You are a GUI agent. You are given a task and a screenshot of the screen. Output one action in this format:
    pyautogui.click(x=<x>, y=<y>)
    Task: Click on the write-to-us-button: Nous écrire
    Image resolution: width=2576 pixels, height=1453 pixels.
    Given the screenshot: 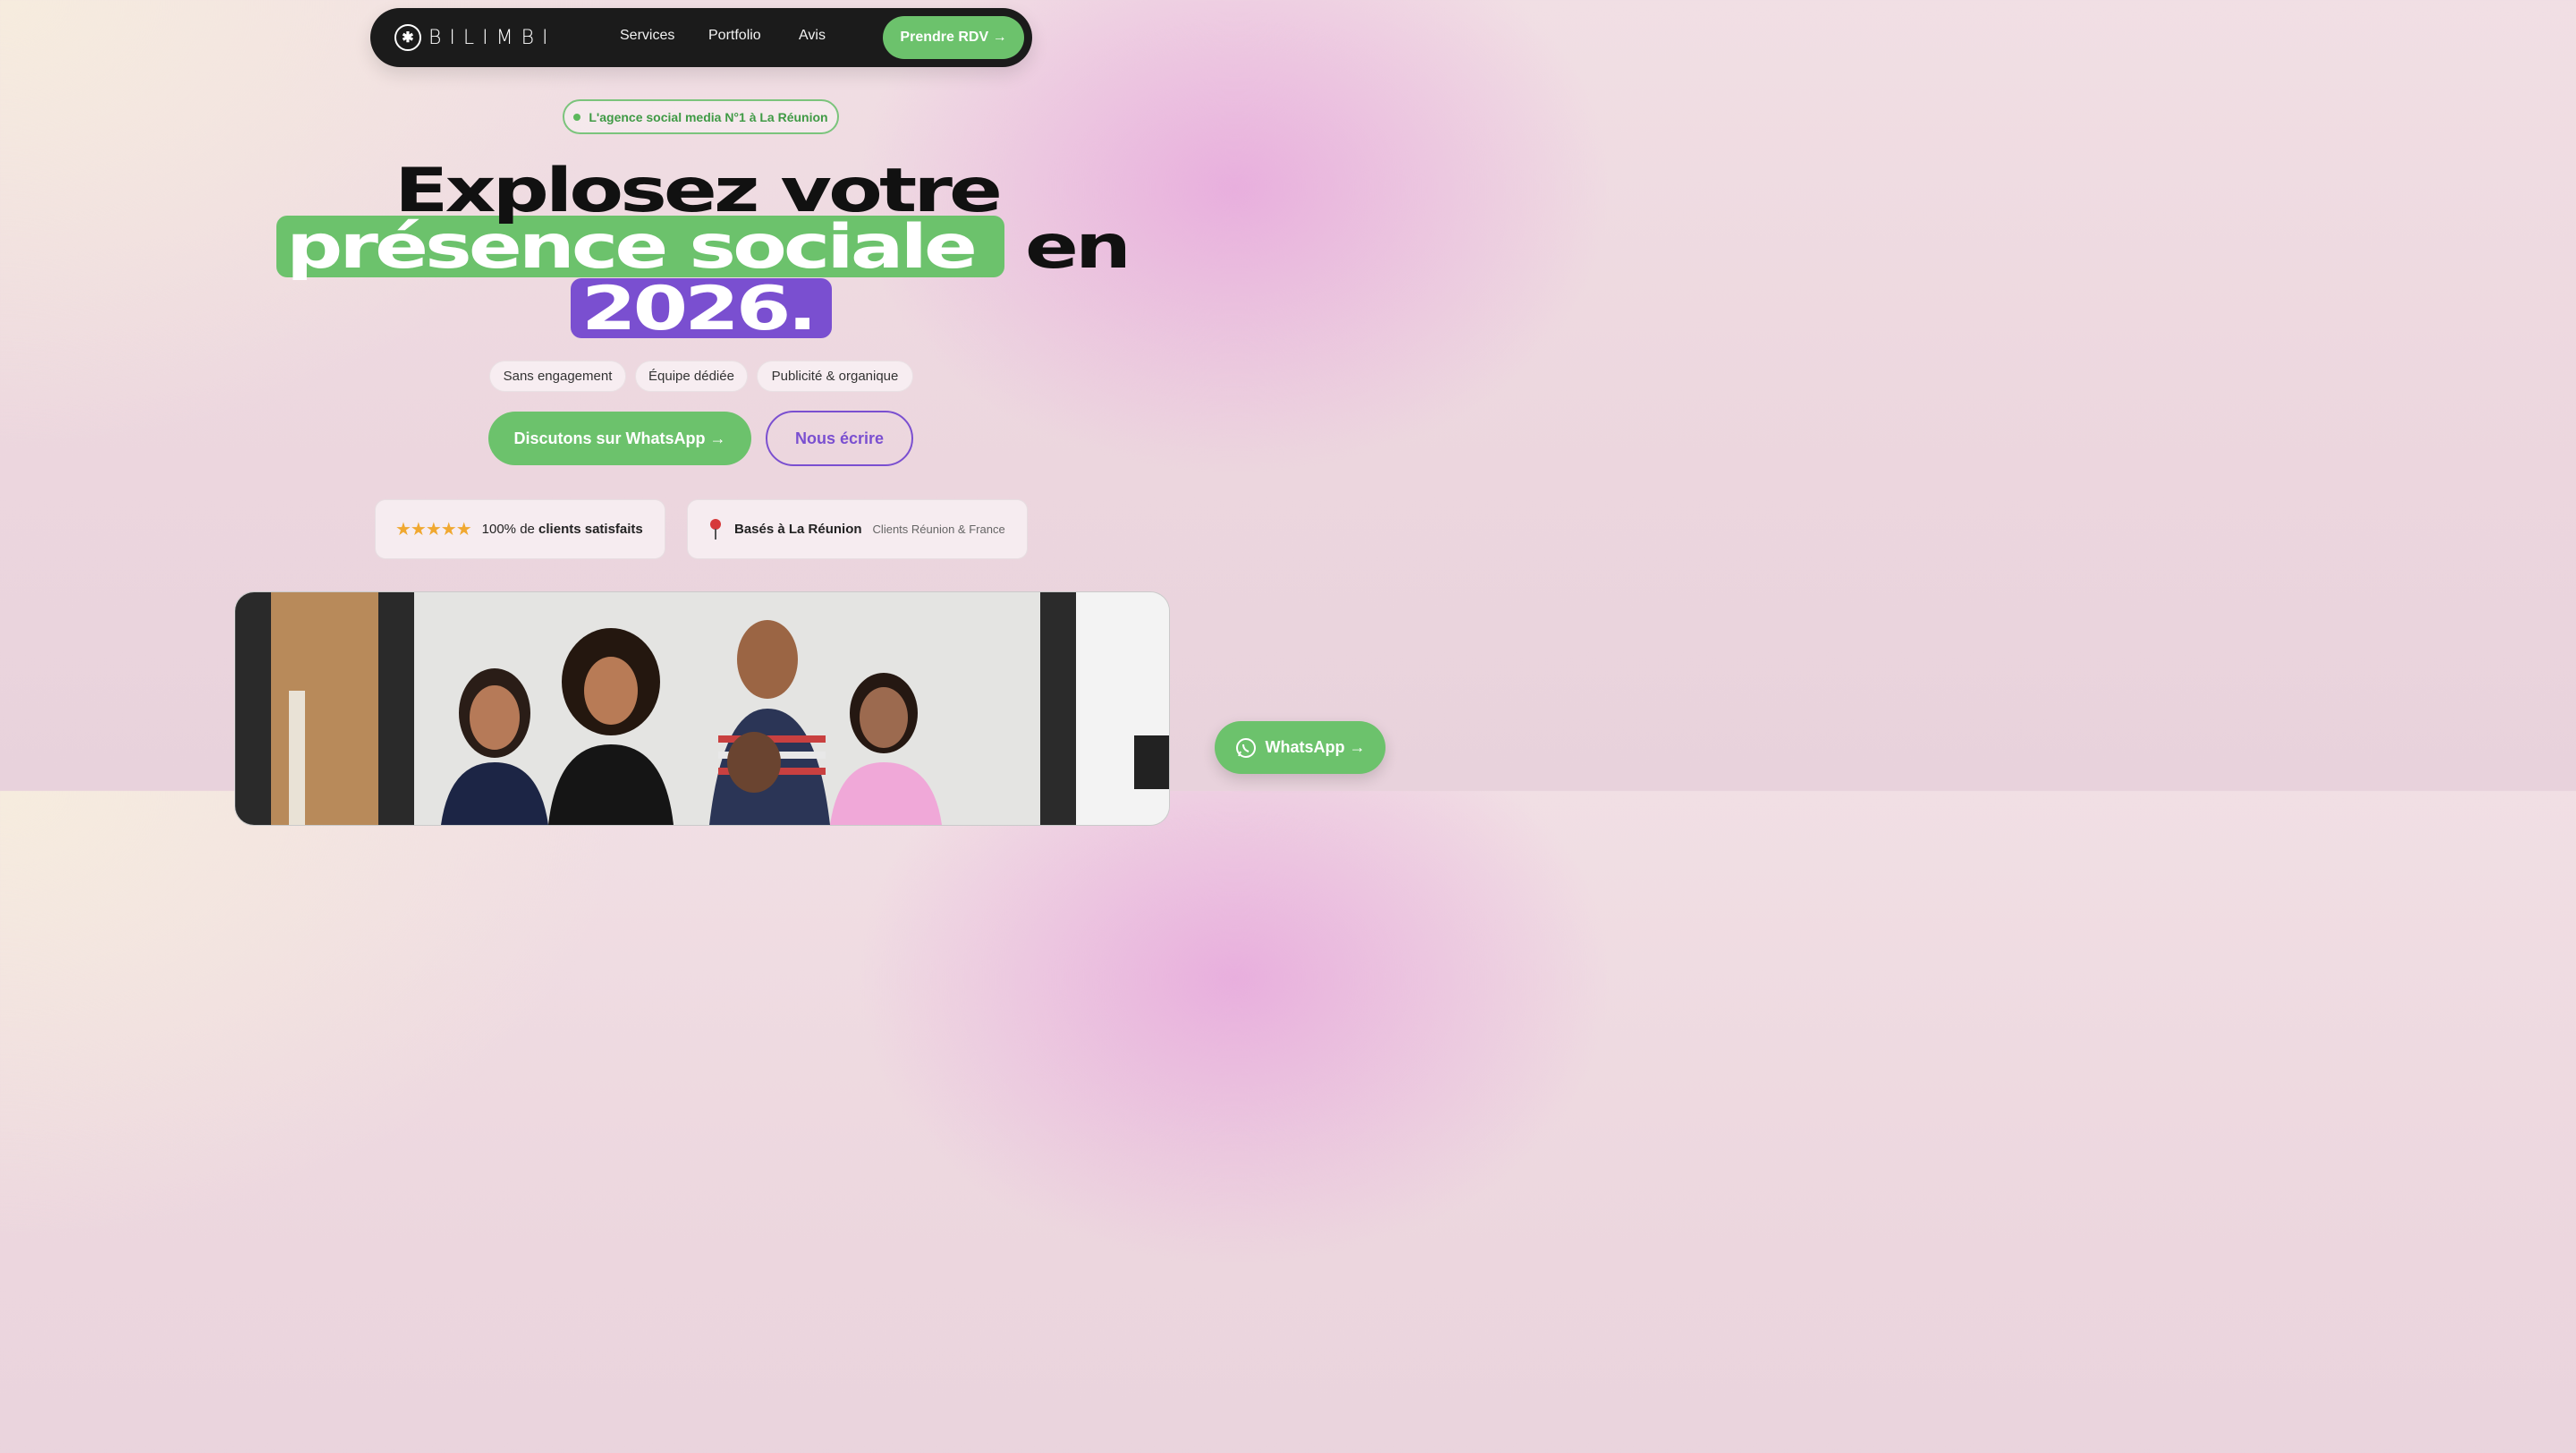 What is the action you would take?
    pyautogui.click(x=839, y=438)
    